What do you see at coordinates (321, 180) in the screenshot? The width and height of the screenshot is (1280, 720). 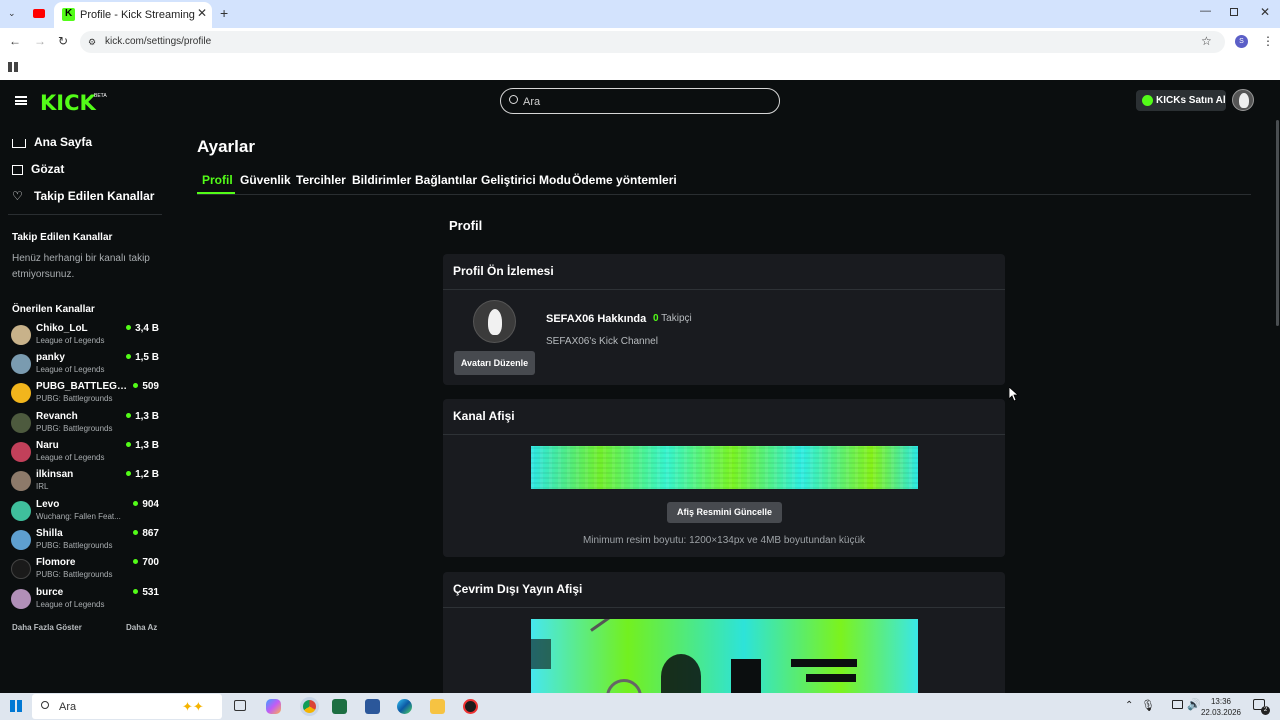 I see `tab-preferences: Tercihler` at bounding box center [321, 180].